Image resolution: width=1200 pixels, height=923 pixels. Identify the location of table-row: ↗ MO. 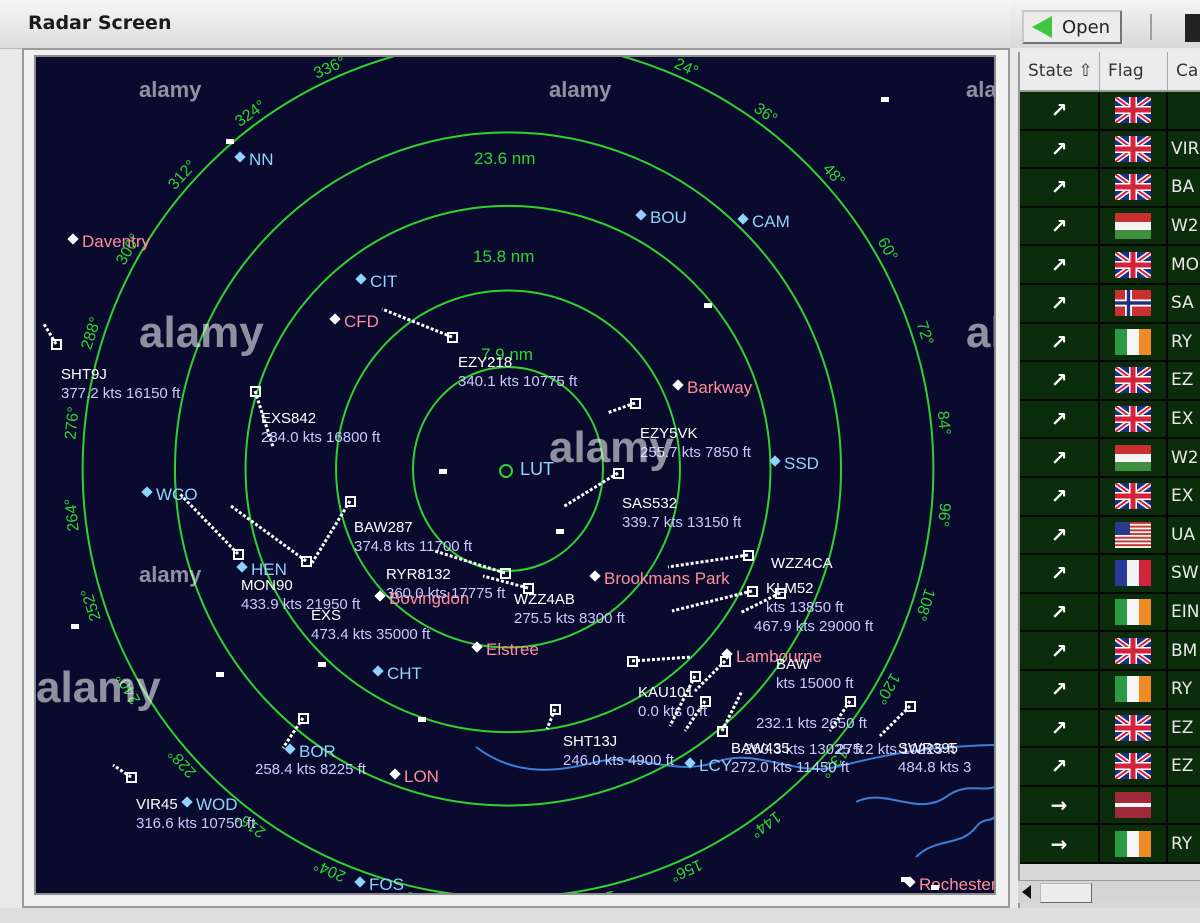
(1110, 265).